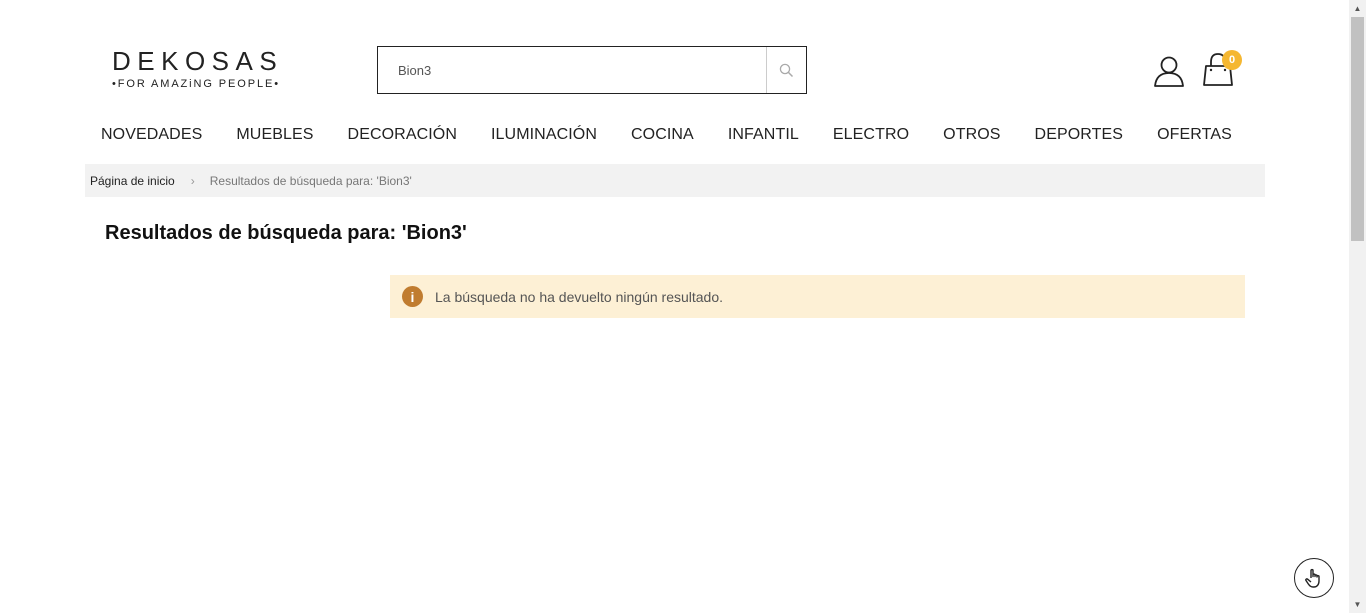 The width and height of the screenshot is (1366, 613). I want to click on nav-item-iluminacion: ILUMINACIÓN, so click(544, 136).